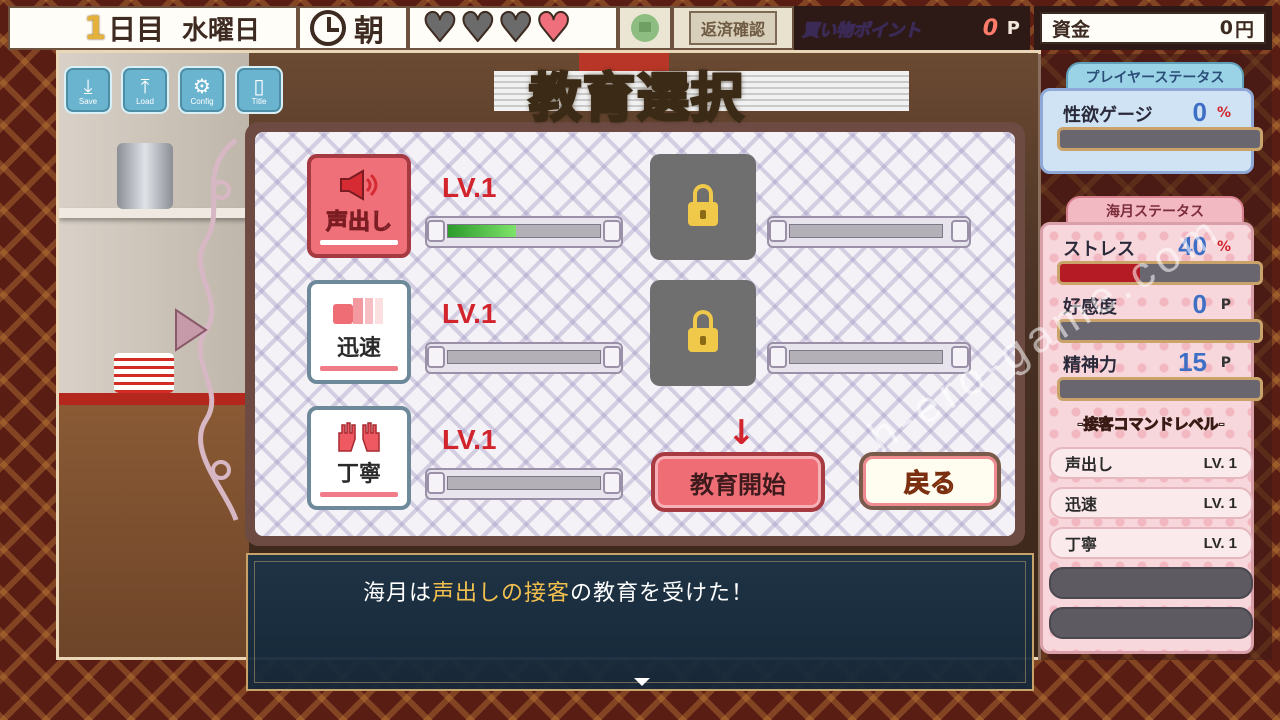 Image resolution: width=1280 pixels, height=720 pixels. What do you see at coordinates (1151, 503) in the screenshot?
I see `command-level-speed: 迅速 LV. 1` at bounding box center [1151, 503].